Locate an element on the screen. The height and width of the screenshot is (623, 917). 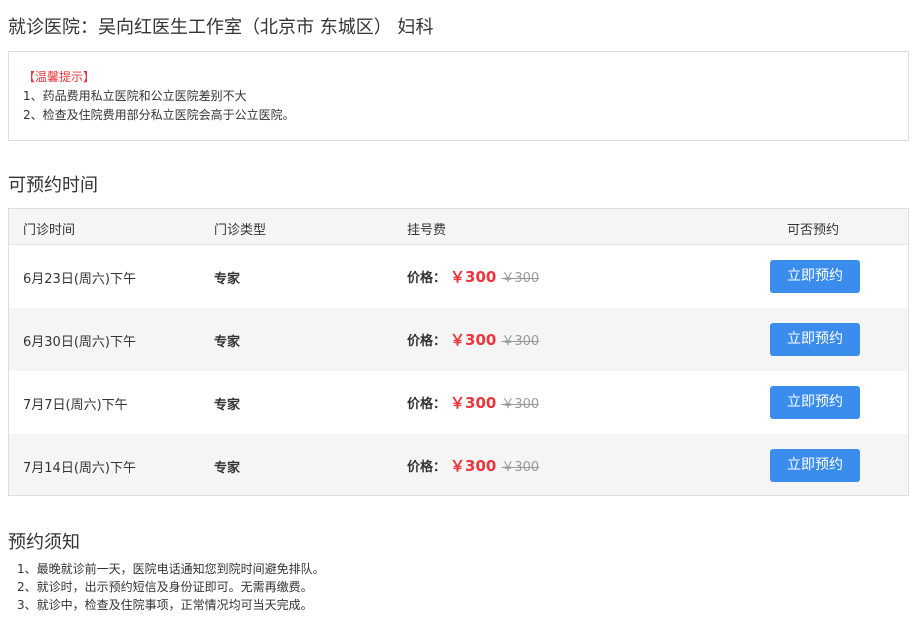
tips-line: 1、药品费用私立医院和公立医院差别不大 is located at coordinates (135, 96).